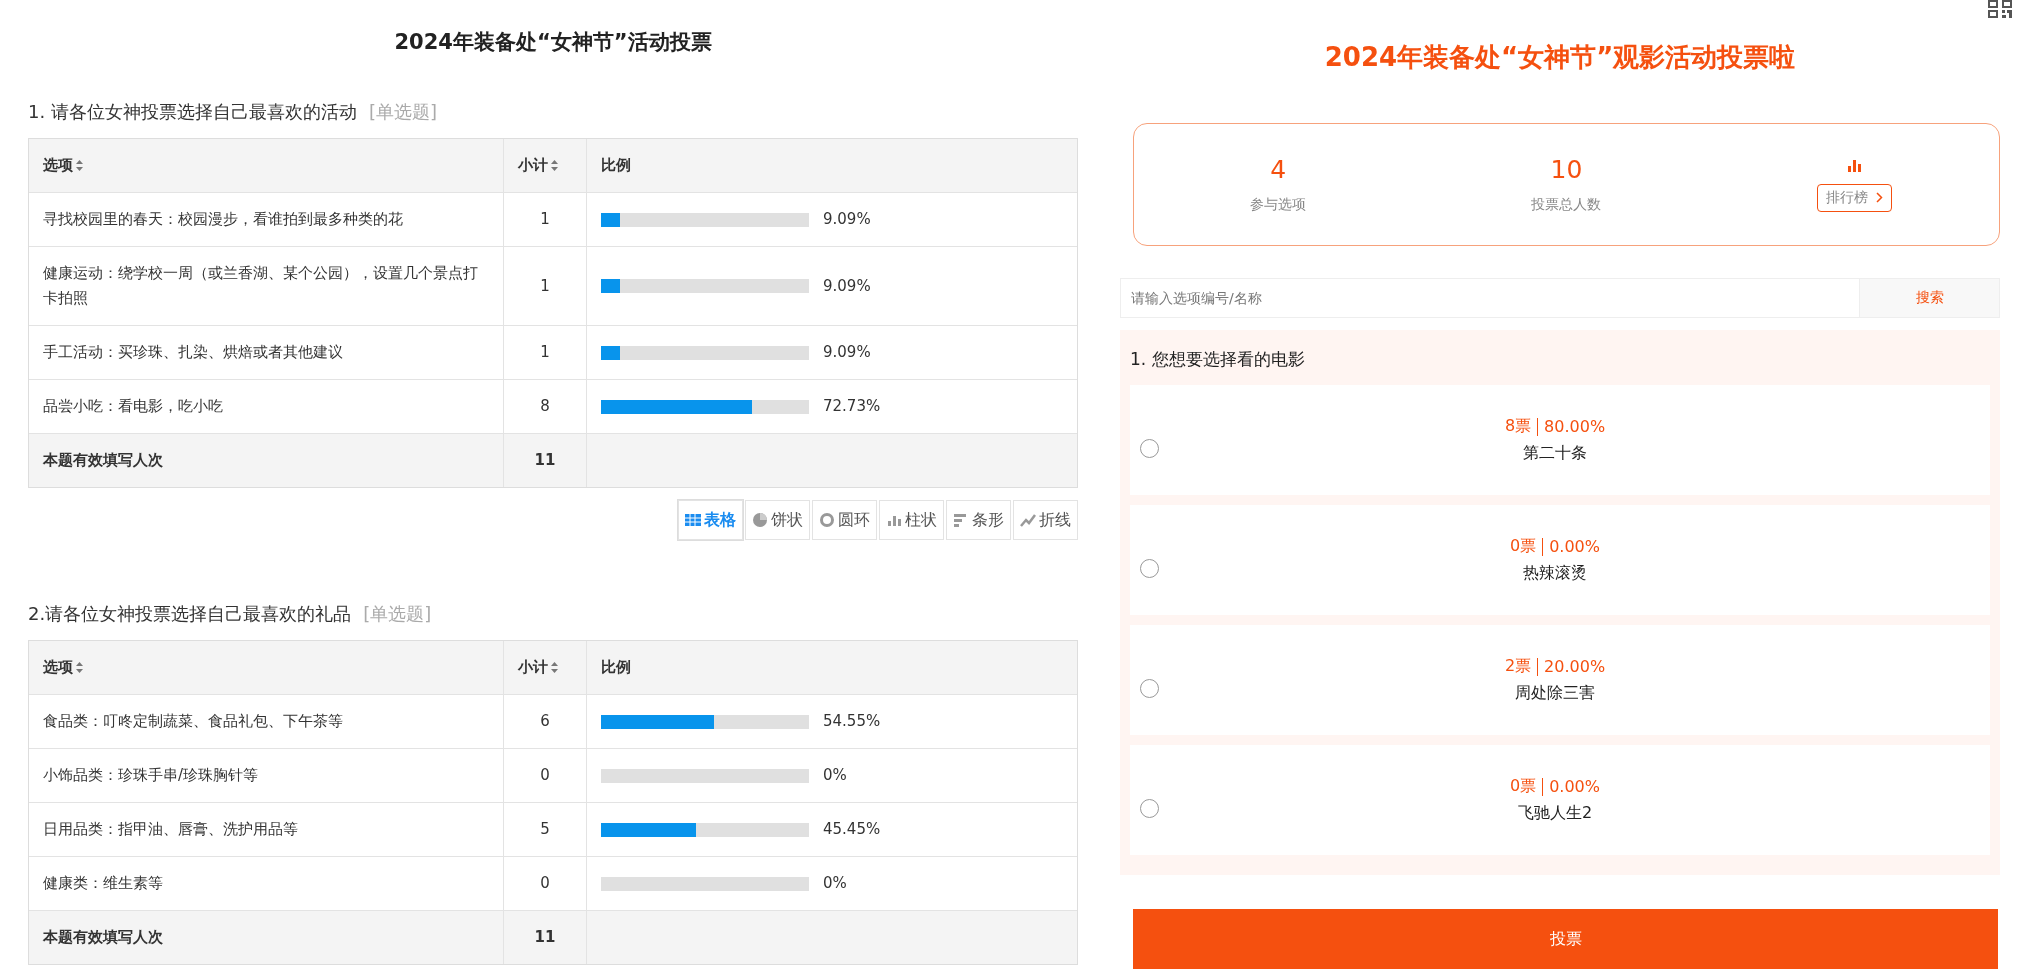 The width and height of the screenshot is (2020, 977). Describe the element at coordinates (1575, 426) in the screenshot. I see `vote-percent: 80.00%` at that location.